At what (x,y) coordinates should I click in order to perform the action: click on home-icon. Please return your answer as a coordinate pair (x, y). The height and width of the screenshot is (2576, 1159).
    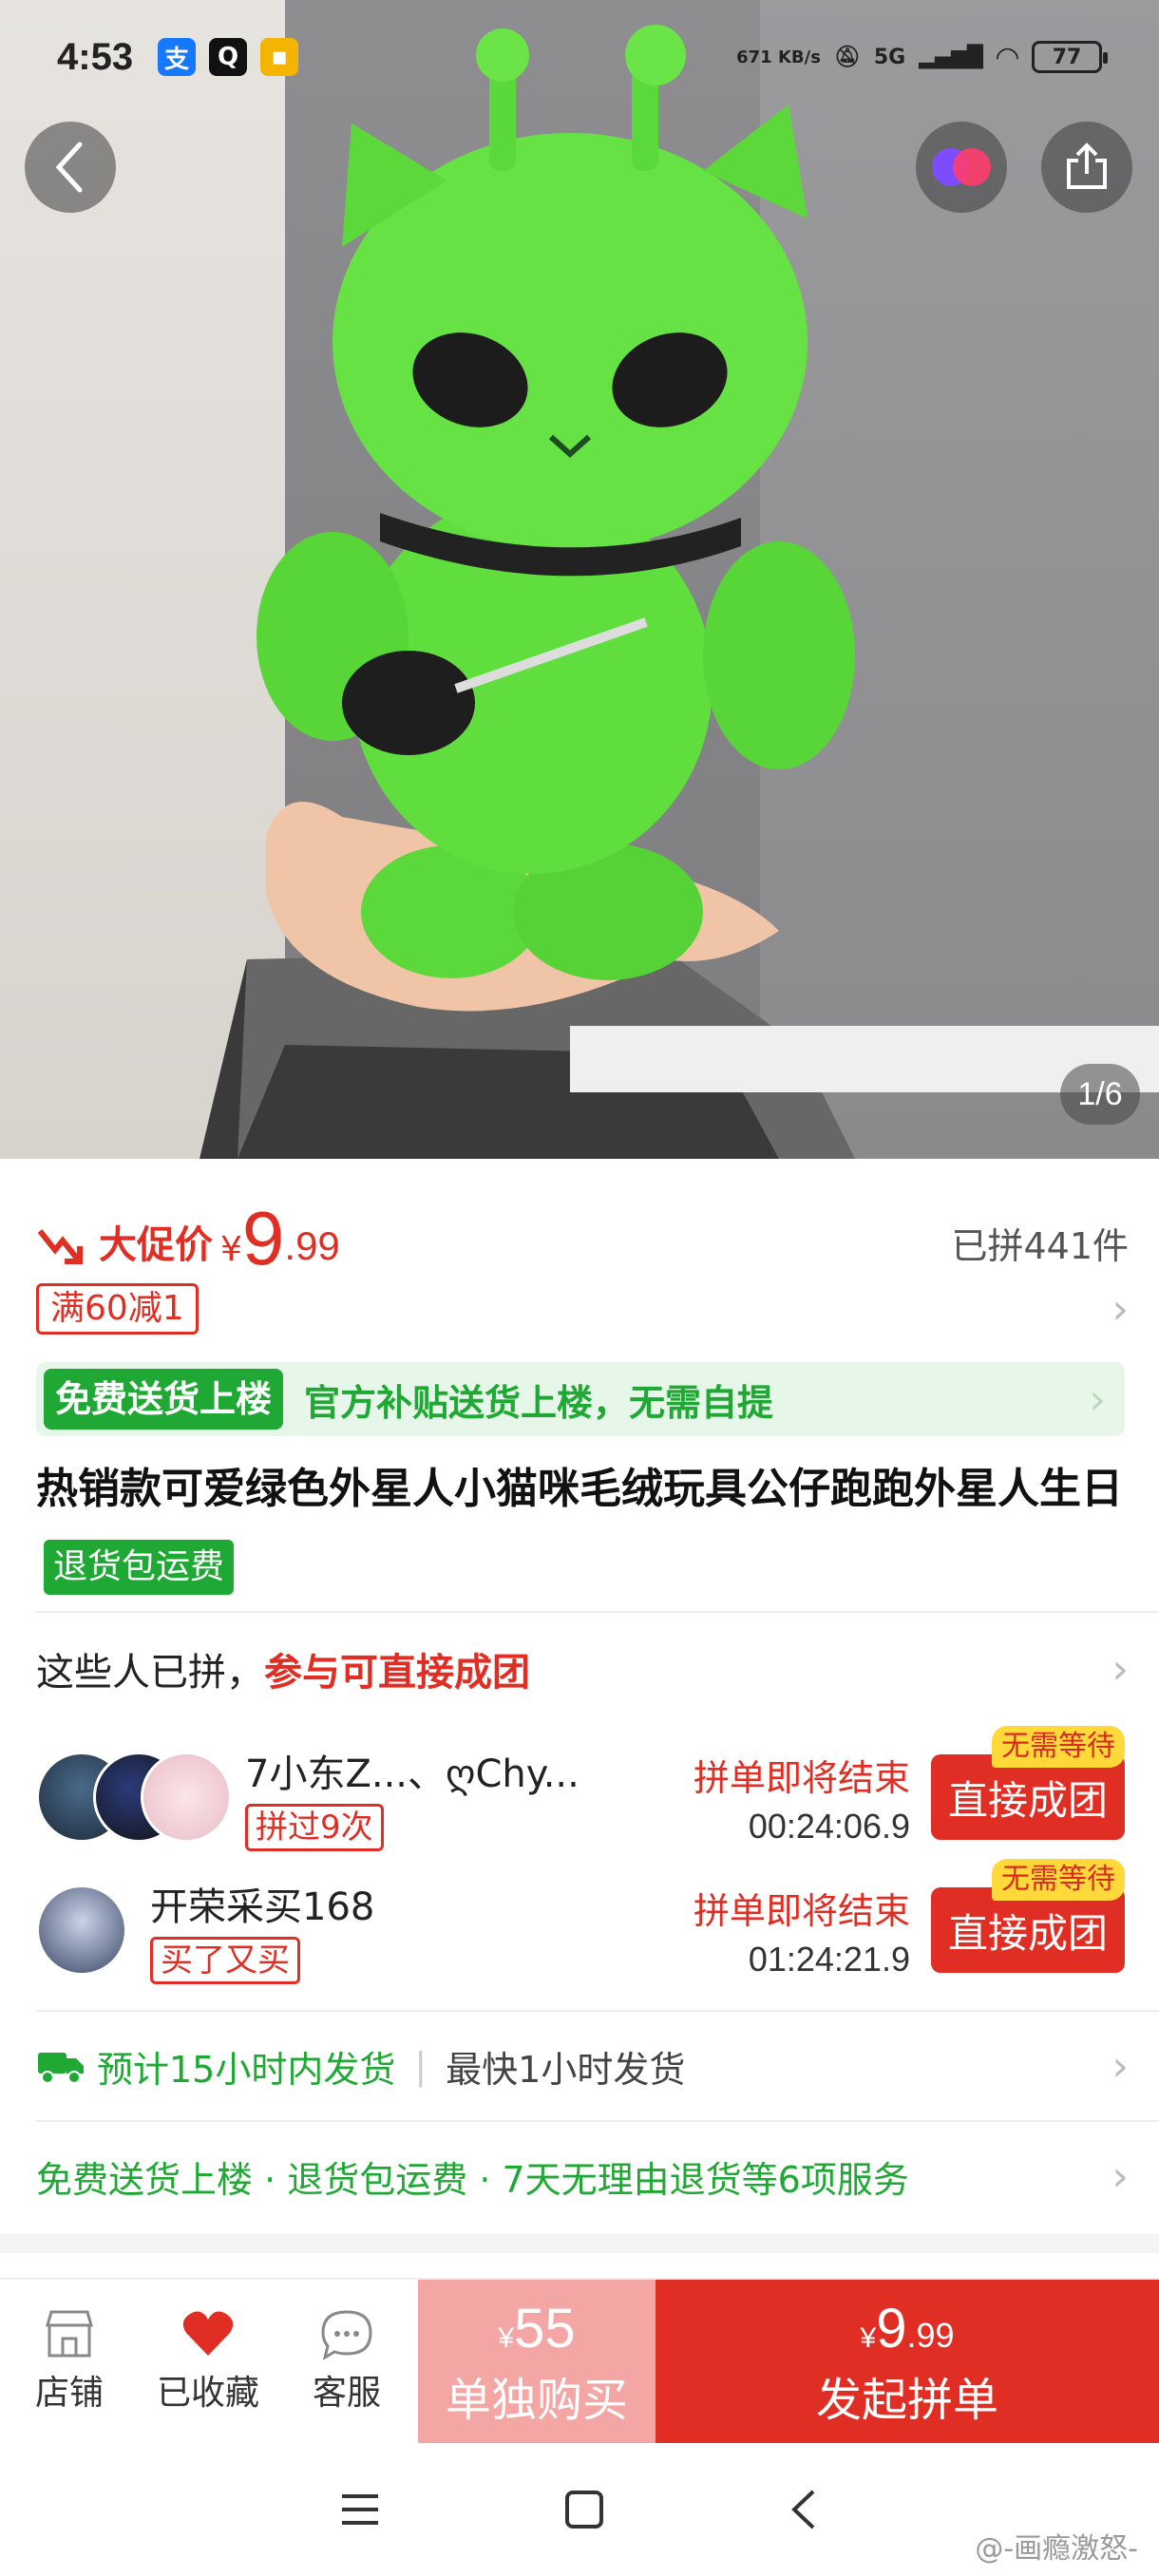
    Looking at the image, I should click on (584, 2509).